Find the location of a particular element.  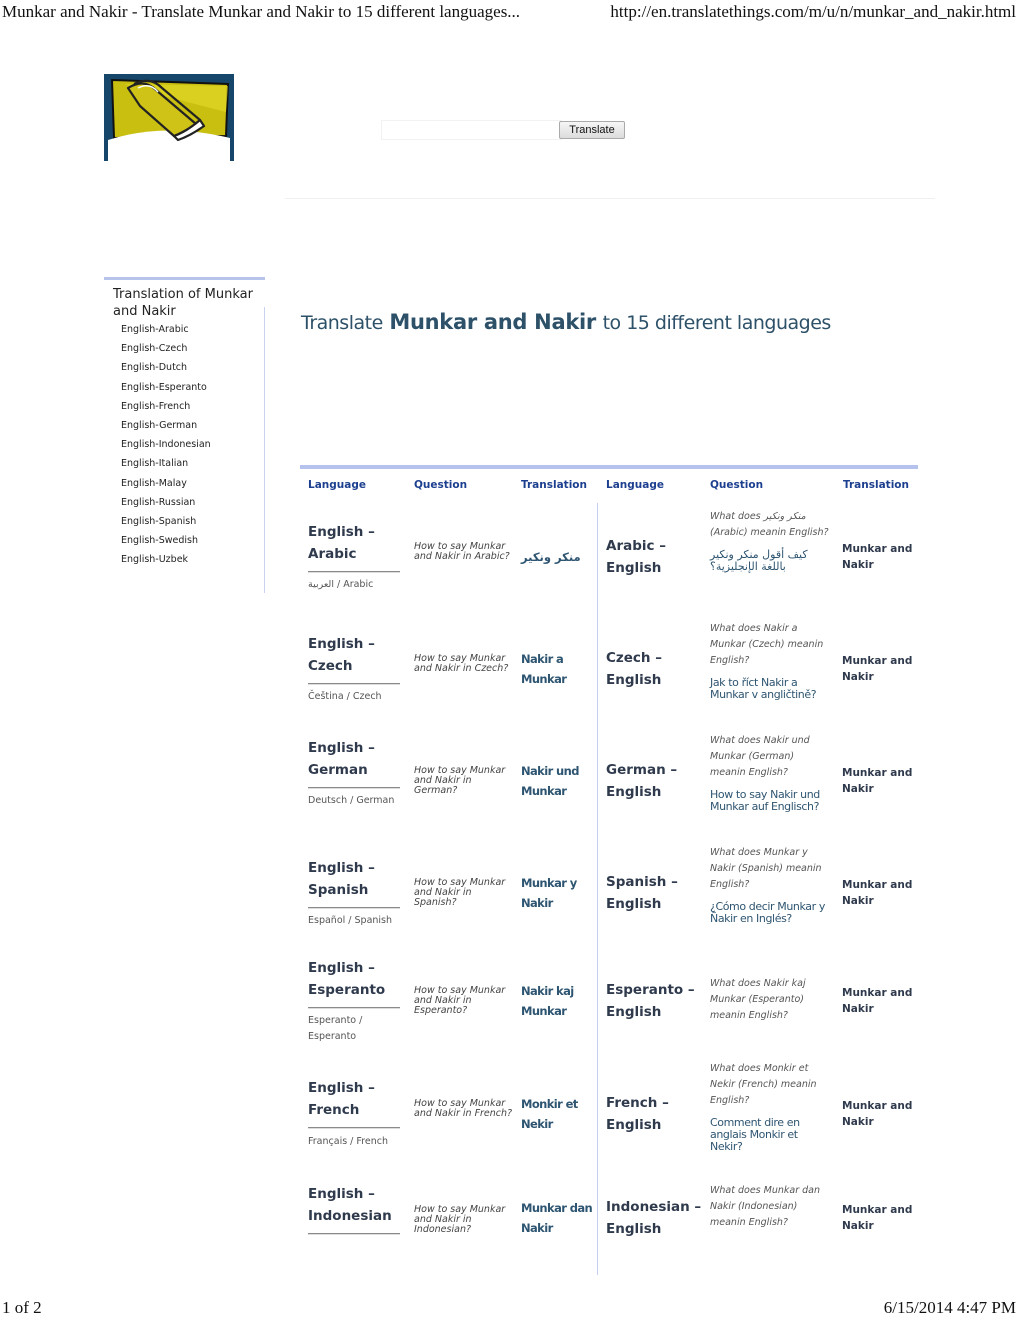

language-pair-left: English – Indonesian is located at coordinates (354, 1209).